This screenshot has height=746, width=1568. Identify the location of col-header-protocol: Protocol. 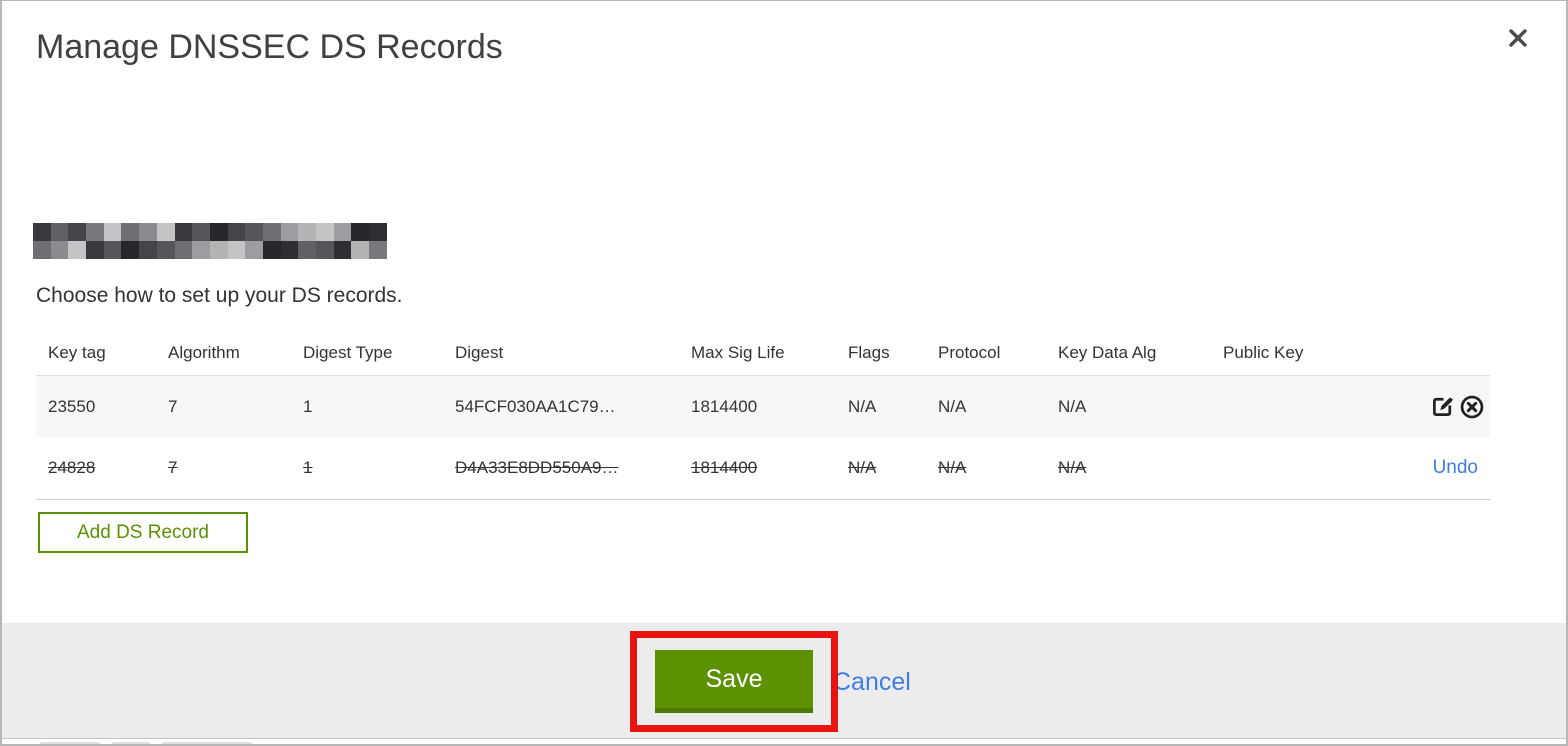
(969, 352).